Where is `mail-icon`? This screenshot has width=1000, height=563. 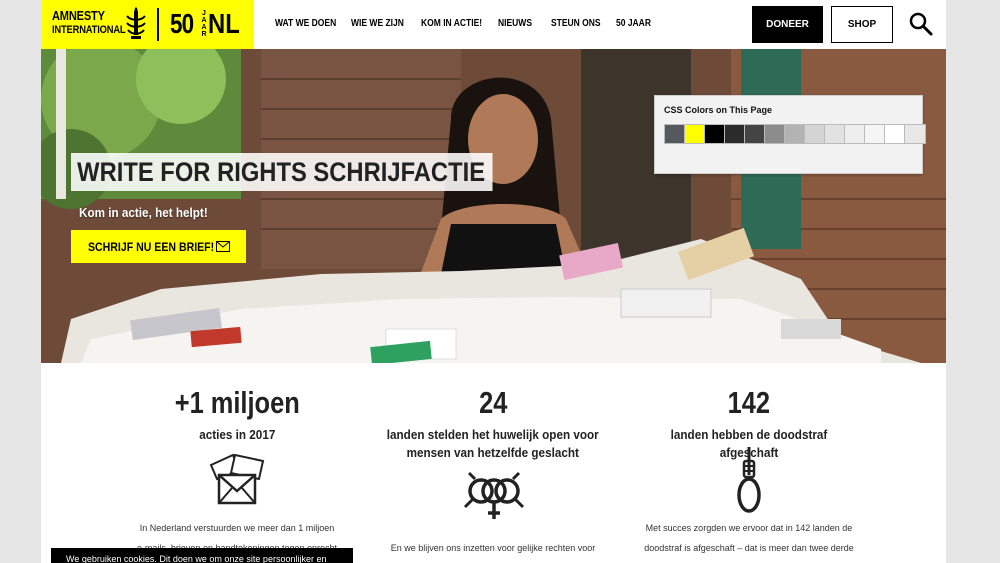
mail-icon is located at coordinates (223, 246).